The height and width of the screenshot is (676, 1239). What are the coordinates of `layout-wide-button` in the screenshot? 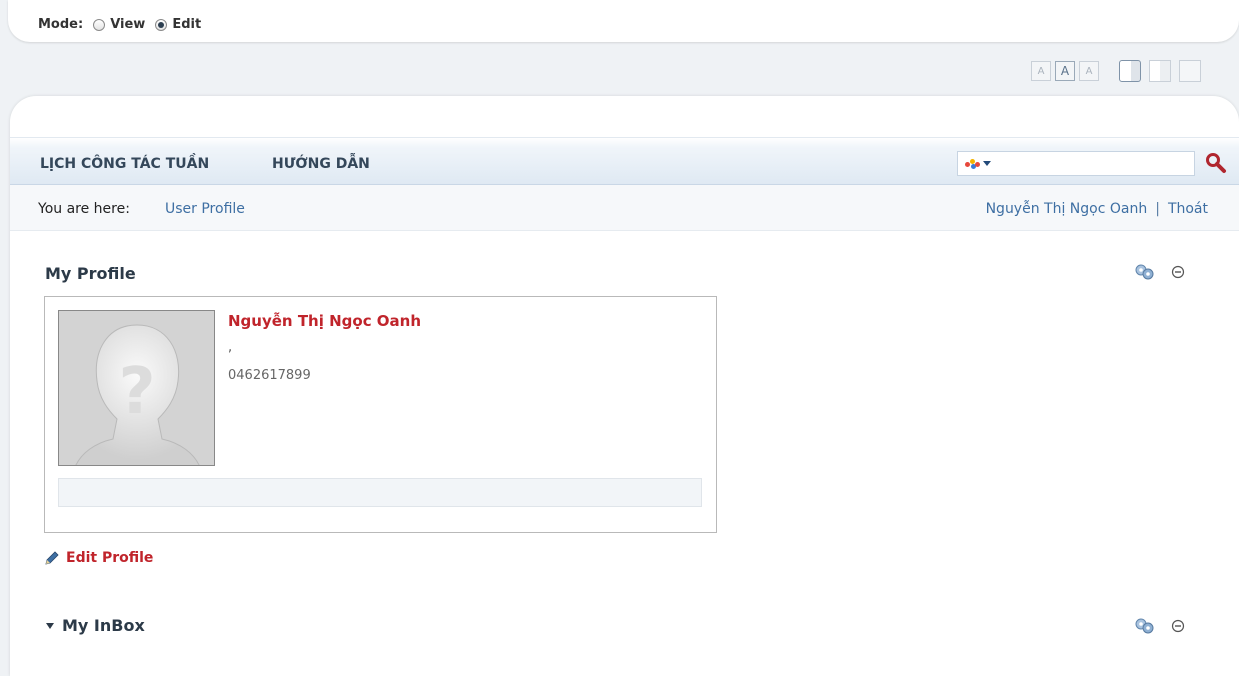 It's located at (1190, 71).